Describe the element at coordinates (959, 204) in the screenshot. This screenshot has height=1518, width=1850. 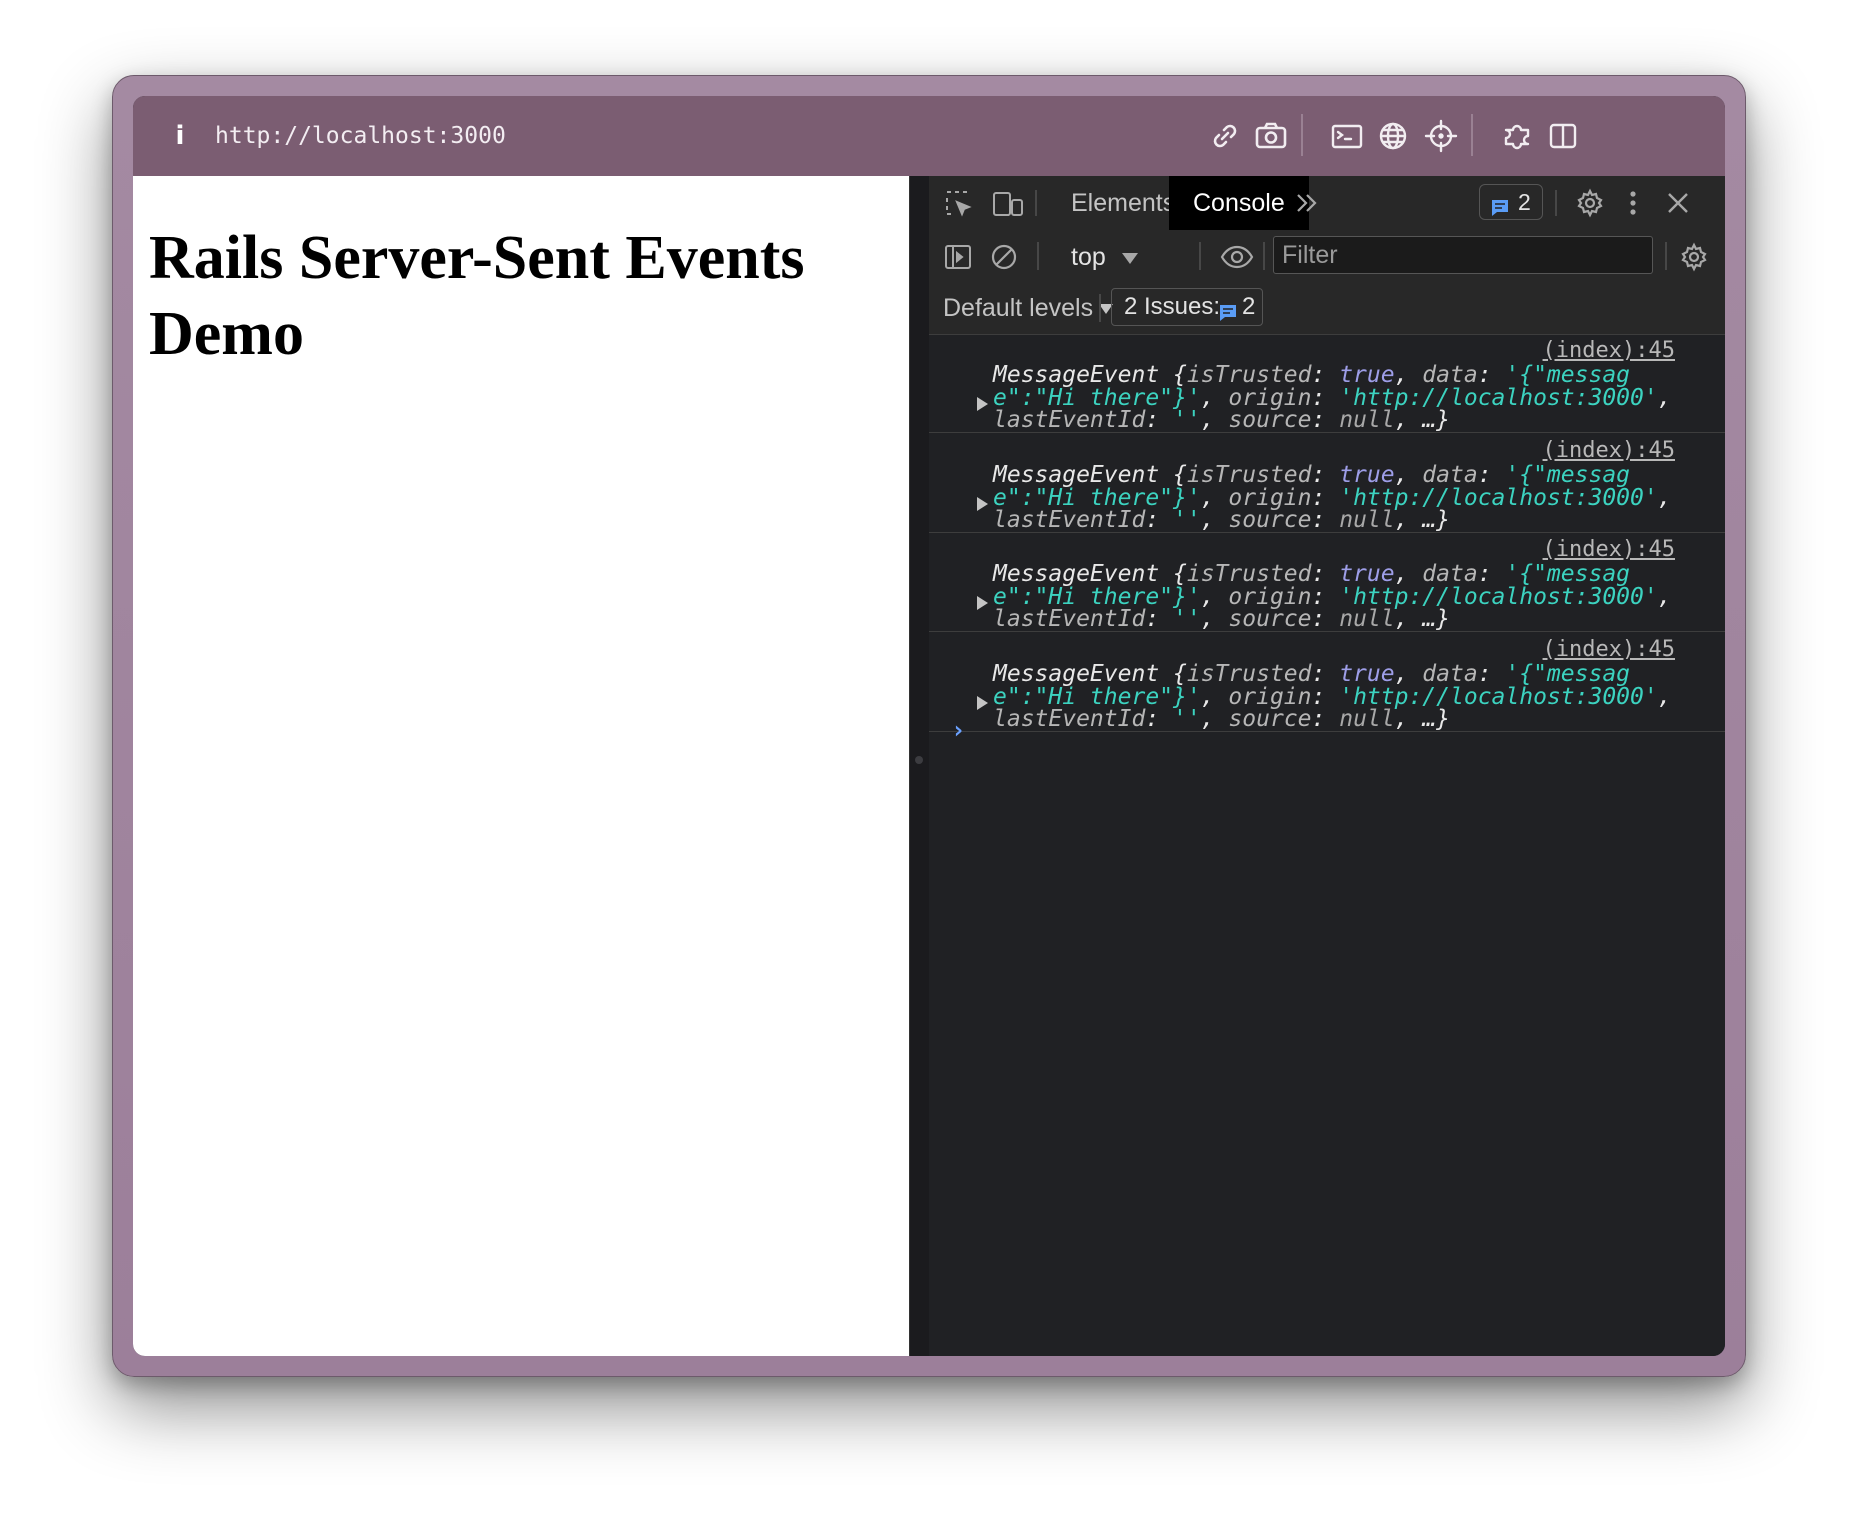
I see `inspect-element-icon` at that location.